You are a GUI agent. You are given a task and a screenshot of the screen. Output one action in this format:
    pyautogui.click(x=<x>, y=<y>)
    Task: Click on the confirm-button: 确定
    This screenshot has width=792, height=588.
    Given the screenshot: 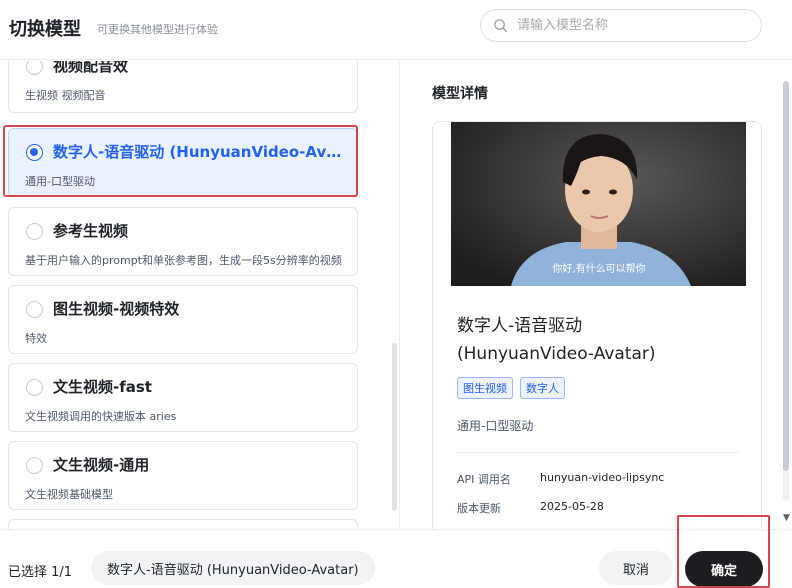 What is the action you would take?
    pyautogui.click(x=724, y=569)
    